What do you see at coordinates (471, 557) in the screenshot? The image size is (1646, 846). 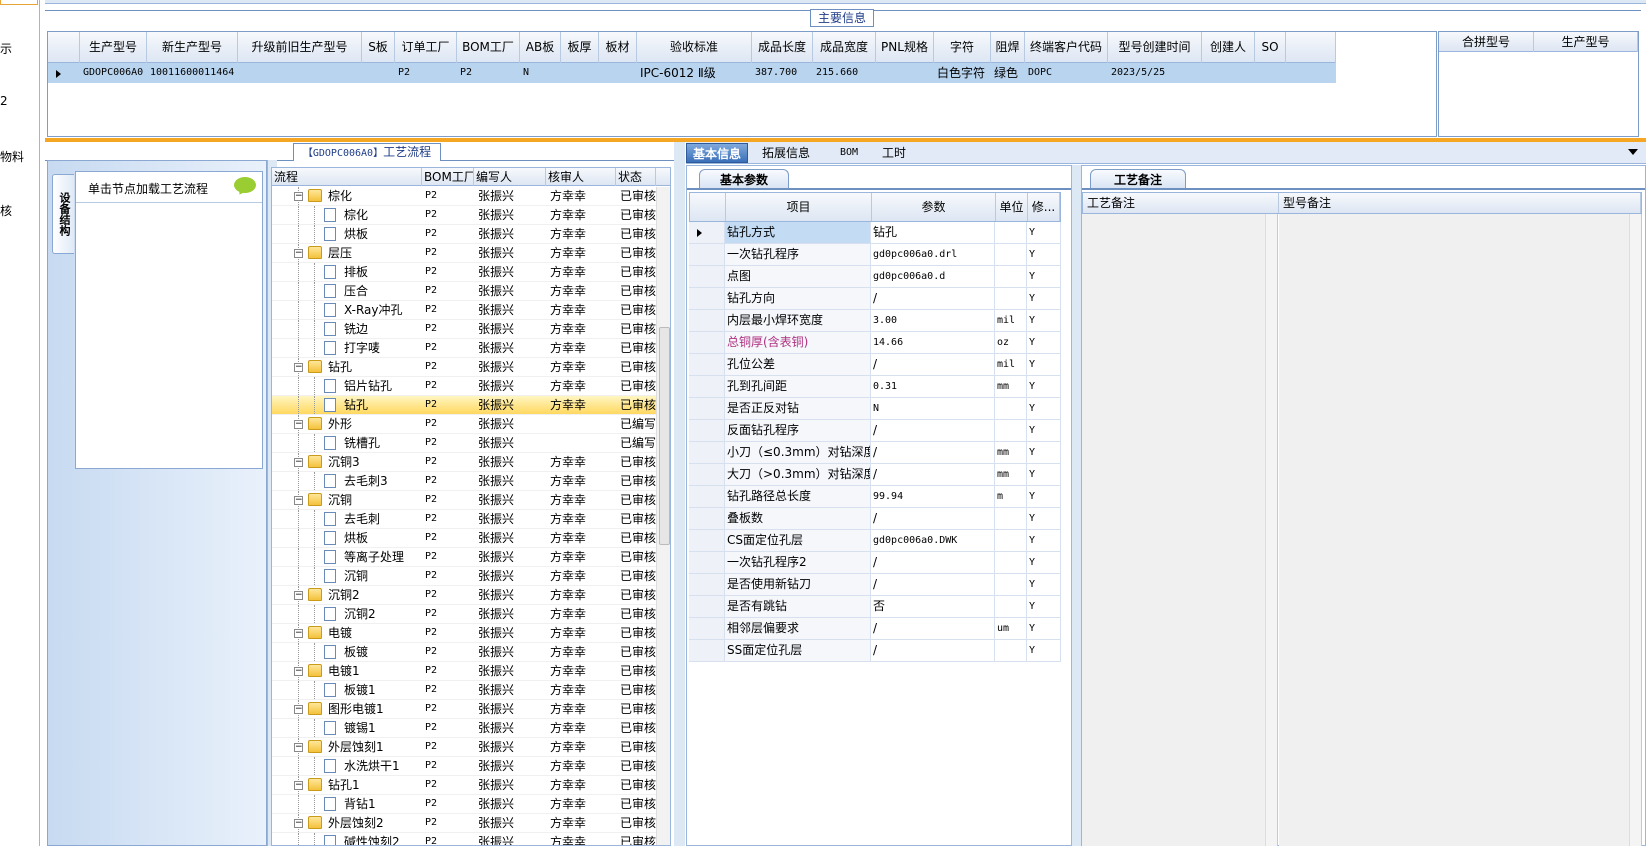 I see `tree-row: 等离子处理 P2 张振兴 方幸幸 已审核` at bounding box center [471, 557].